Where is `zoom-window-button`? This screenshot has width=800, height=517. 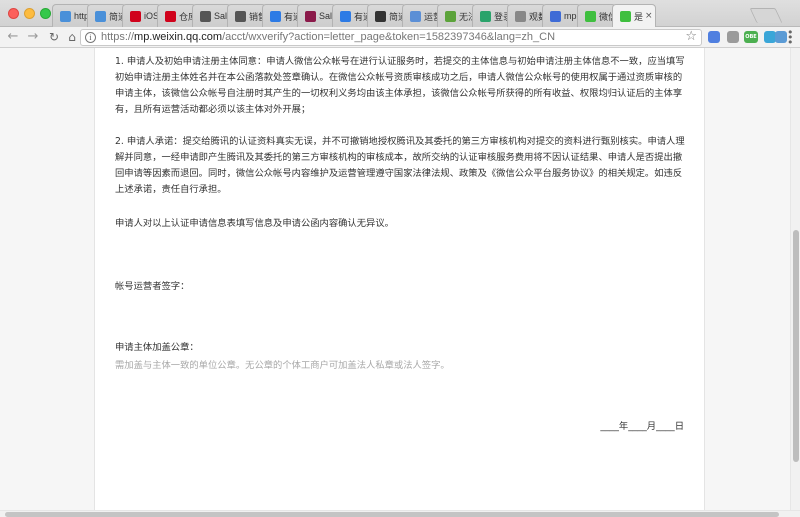 zoom-window-button is located at coordinates (45, 13).